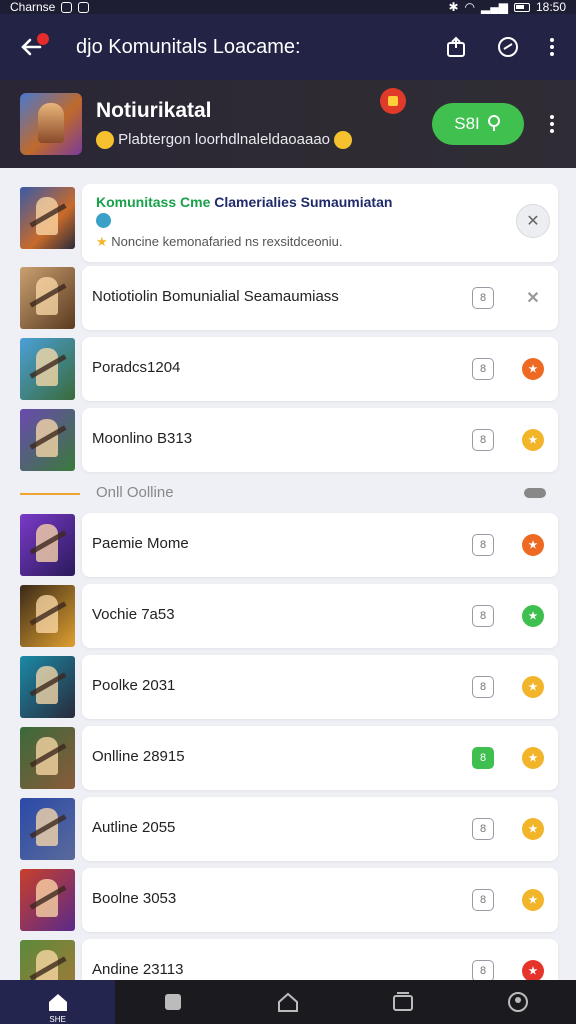 This screenshot has width=576, height=1024. What do you see at coordinates (224, 139) in the screenshot?
I see `profile-subtitle: Plabtergon loorhdlnaleldaoaaao` at bounding box center [224, 139].